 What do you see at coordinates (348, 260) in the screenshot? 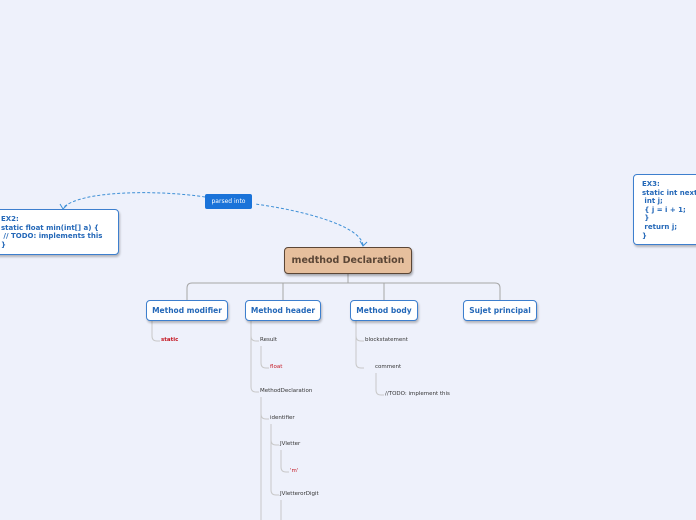
I see `central-topic: medthod Declaration` at bounding box center [348, 260].